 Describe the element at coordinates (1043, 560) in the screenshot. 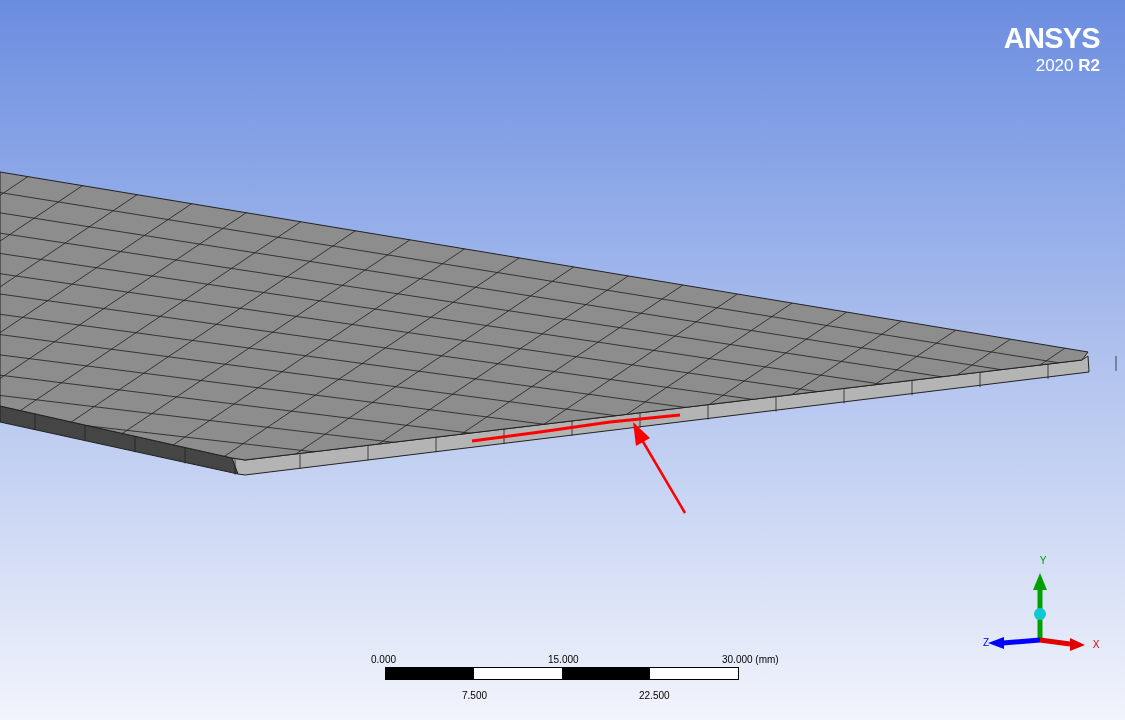

I see `axis-label: Y` at that location.